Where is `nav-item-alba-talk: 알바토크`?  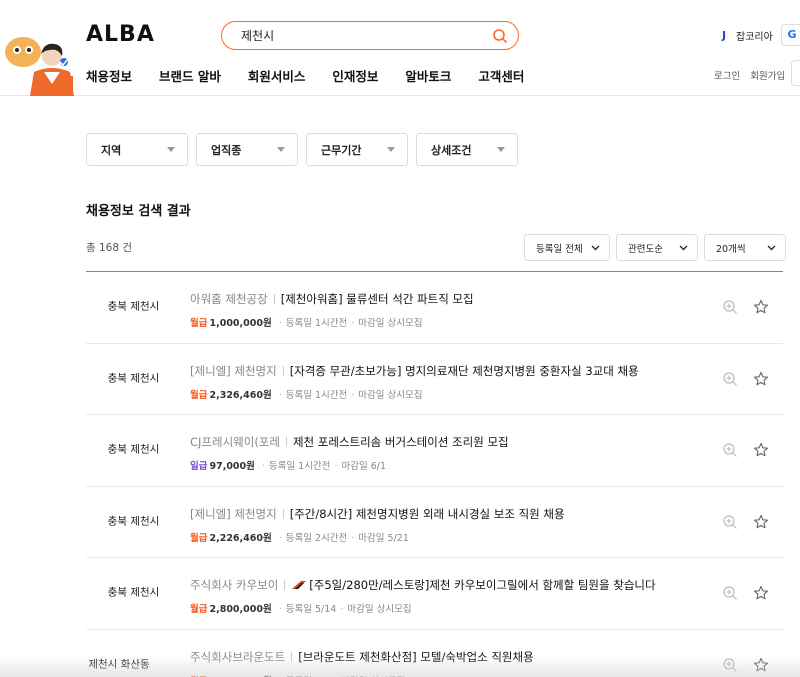
nav-item-alba-talk: 알바토크 is located at coordinates (428, 75).